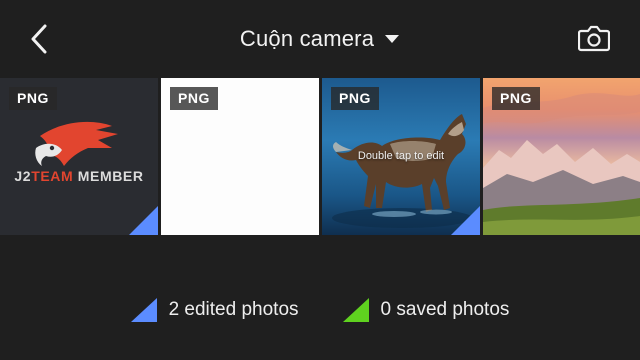 The width and height of the screenshot is (640, 360). I want to click on brand-text: J2TEAM MEMBER, so click(79, 176).